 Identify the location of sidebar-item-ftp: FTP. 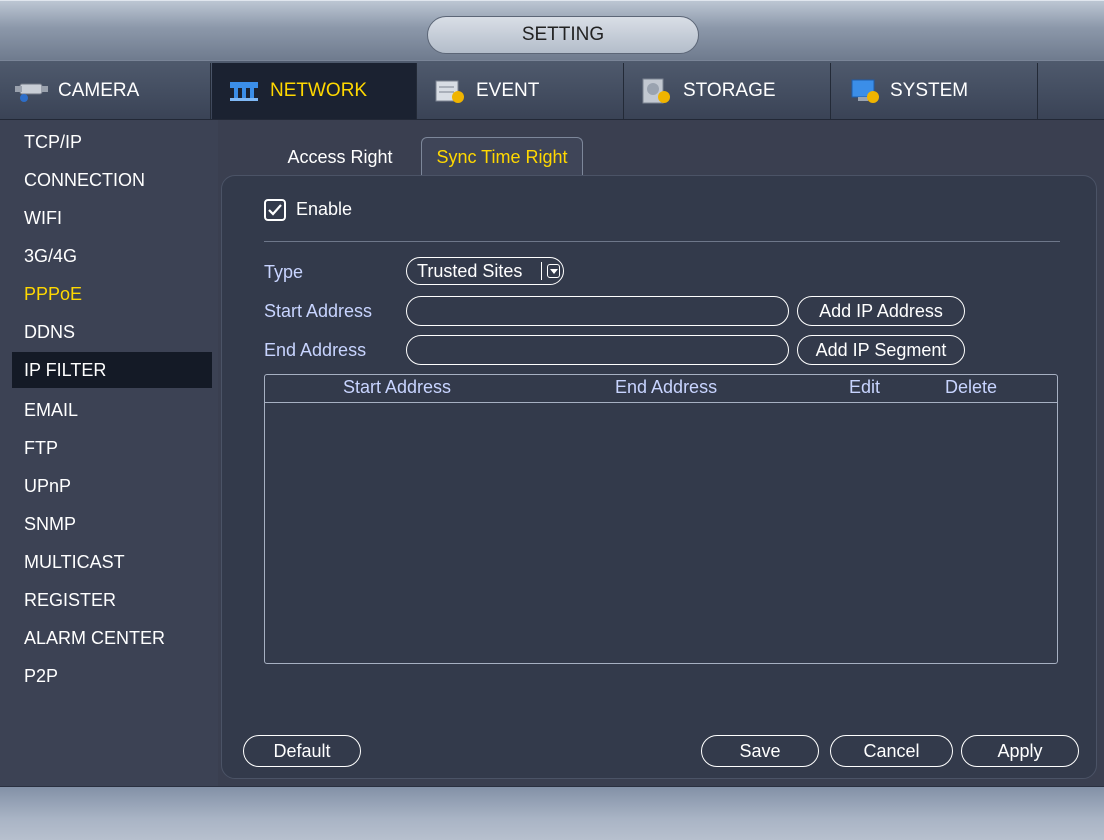
(109, 448).